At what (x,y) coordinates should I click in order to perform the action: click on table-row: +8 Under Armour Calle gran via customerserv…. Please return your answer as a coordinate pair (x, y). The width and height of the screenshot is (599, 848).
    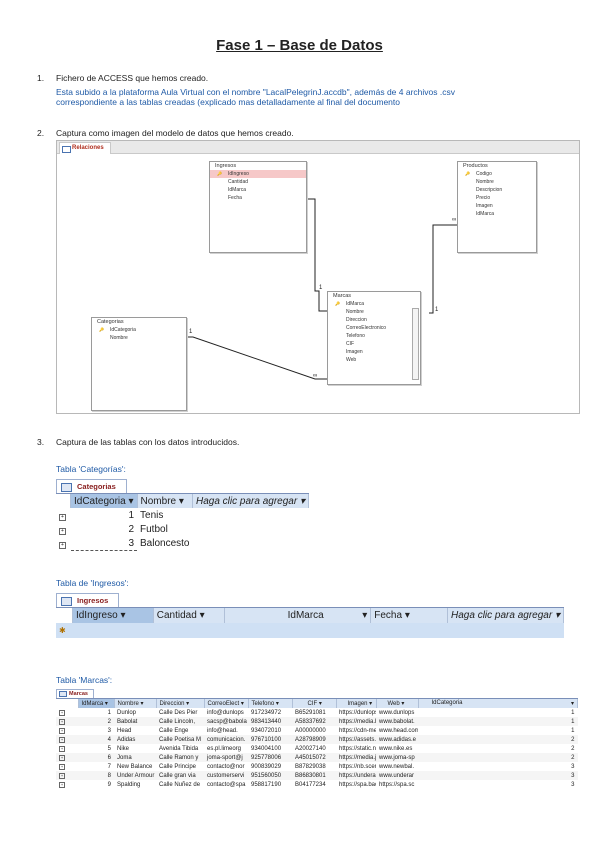
    Looking at the image, I should click on (317, 775).